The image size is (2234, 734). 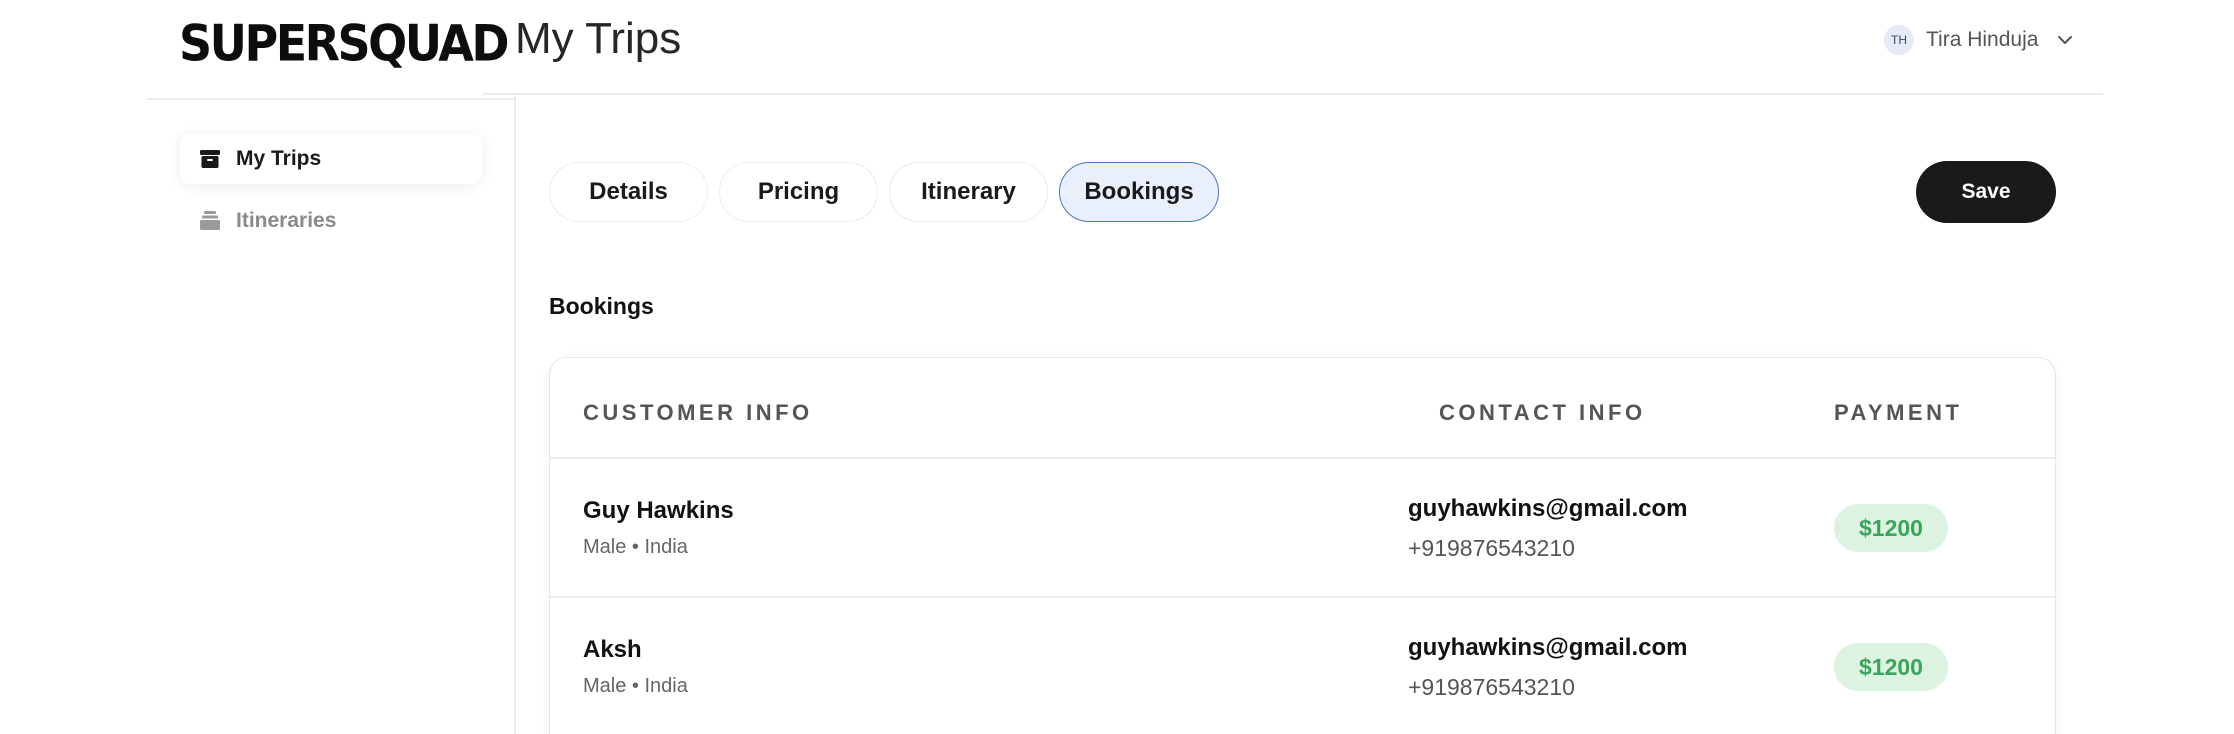 What do you see at coordinates (1139, 192) in the screenshot?
I see `tab-bookings: Bookings` at bounding box center [1139, 192].